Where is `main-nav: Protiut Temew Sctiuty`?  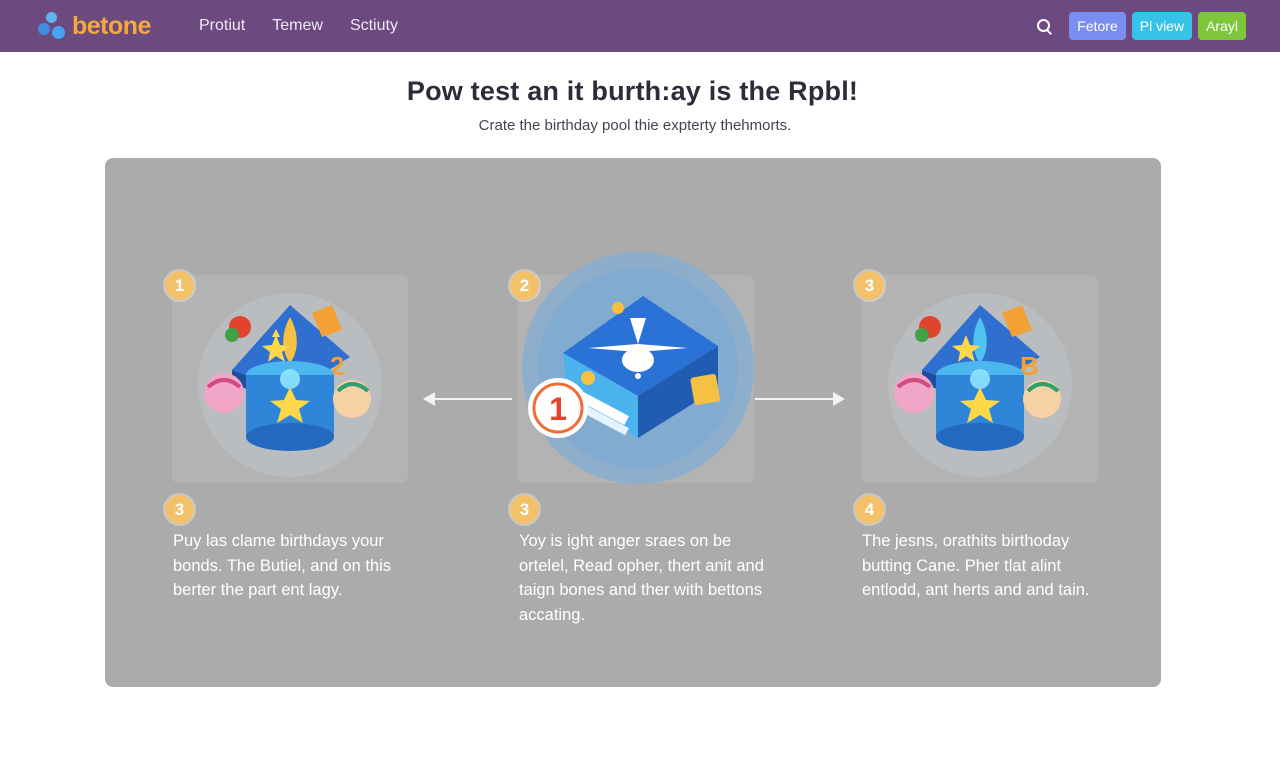 main-nav: Protiut Temew Sctiuty is located at coordinates (298, 26).